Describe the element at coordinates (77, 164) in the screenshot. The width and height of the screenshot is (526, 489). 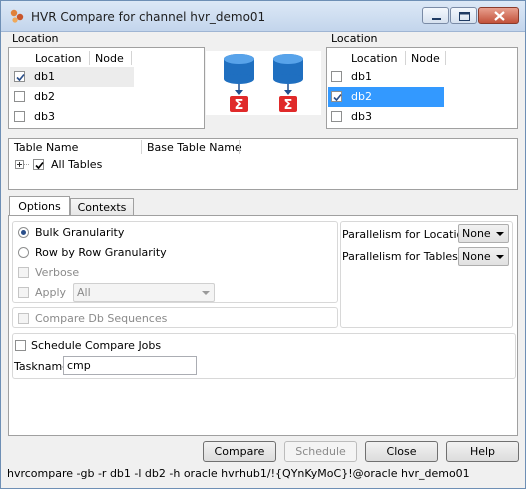
I see `all-tables-label: All Tables` at that location.